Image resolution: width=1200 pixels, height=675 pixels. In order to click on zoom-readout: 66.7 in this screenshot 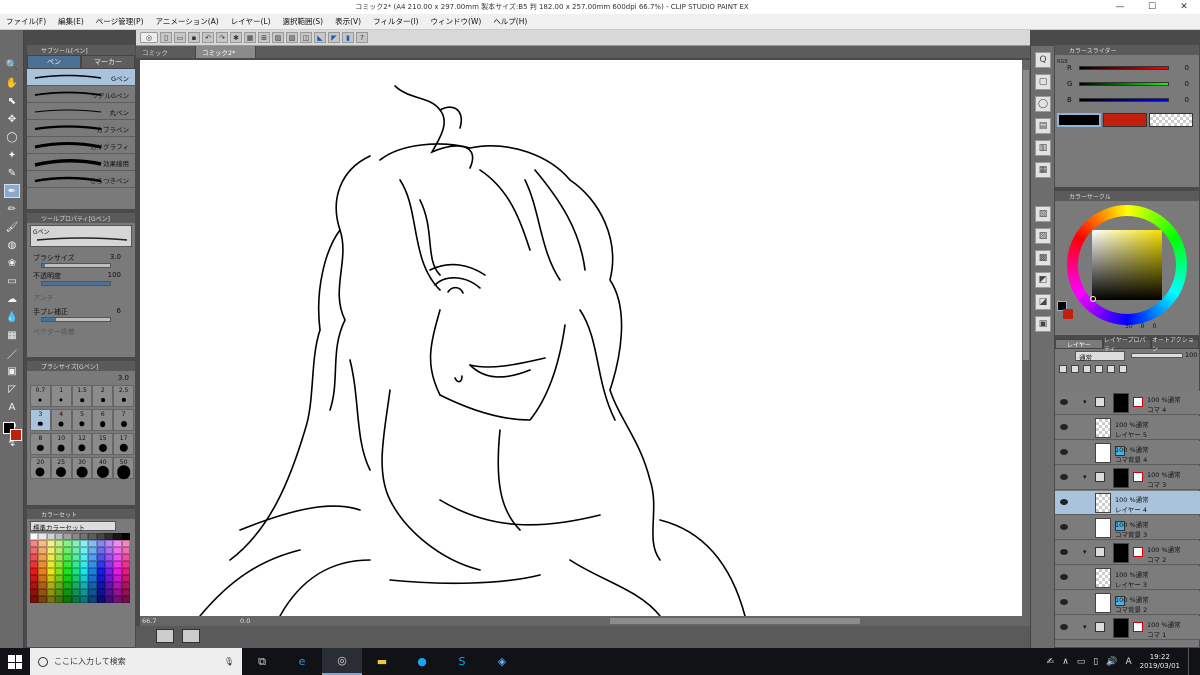, I will do `click(190, 621)`.